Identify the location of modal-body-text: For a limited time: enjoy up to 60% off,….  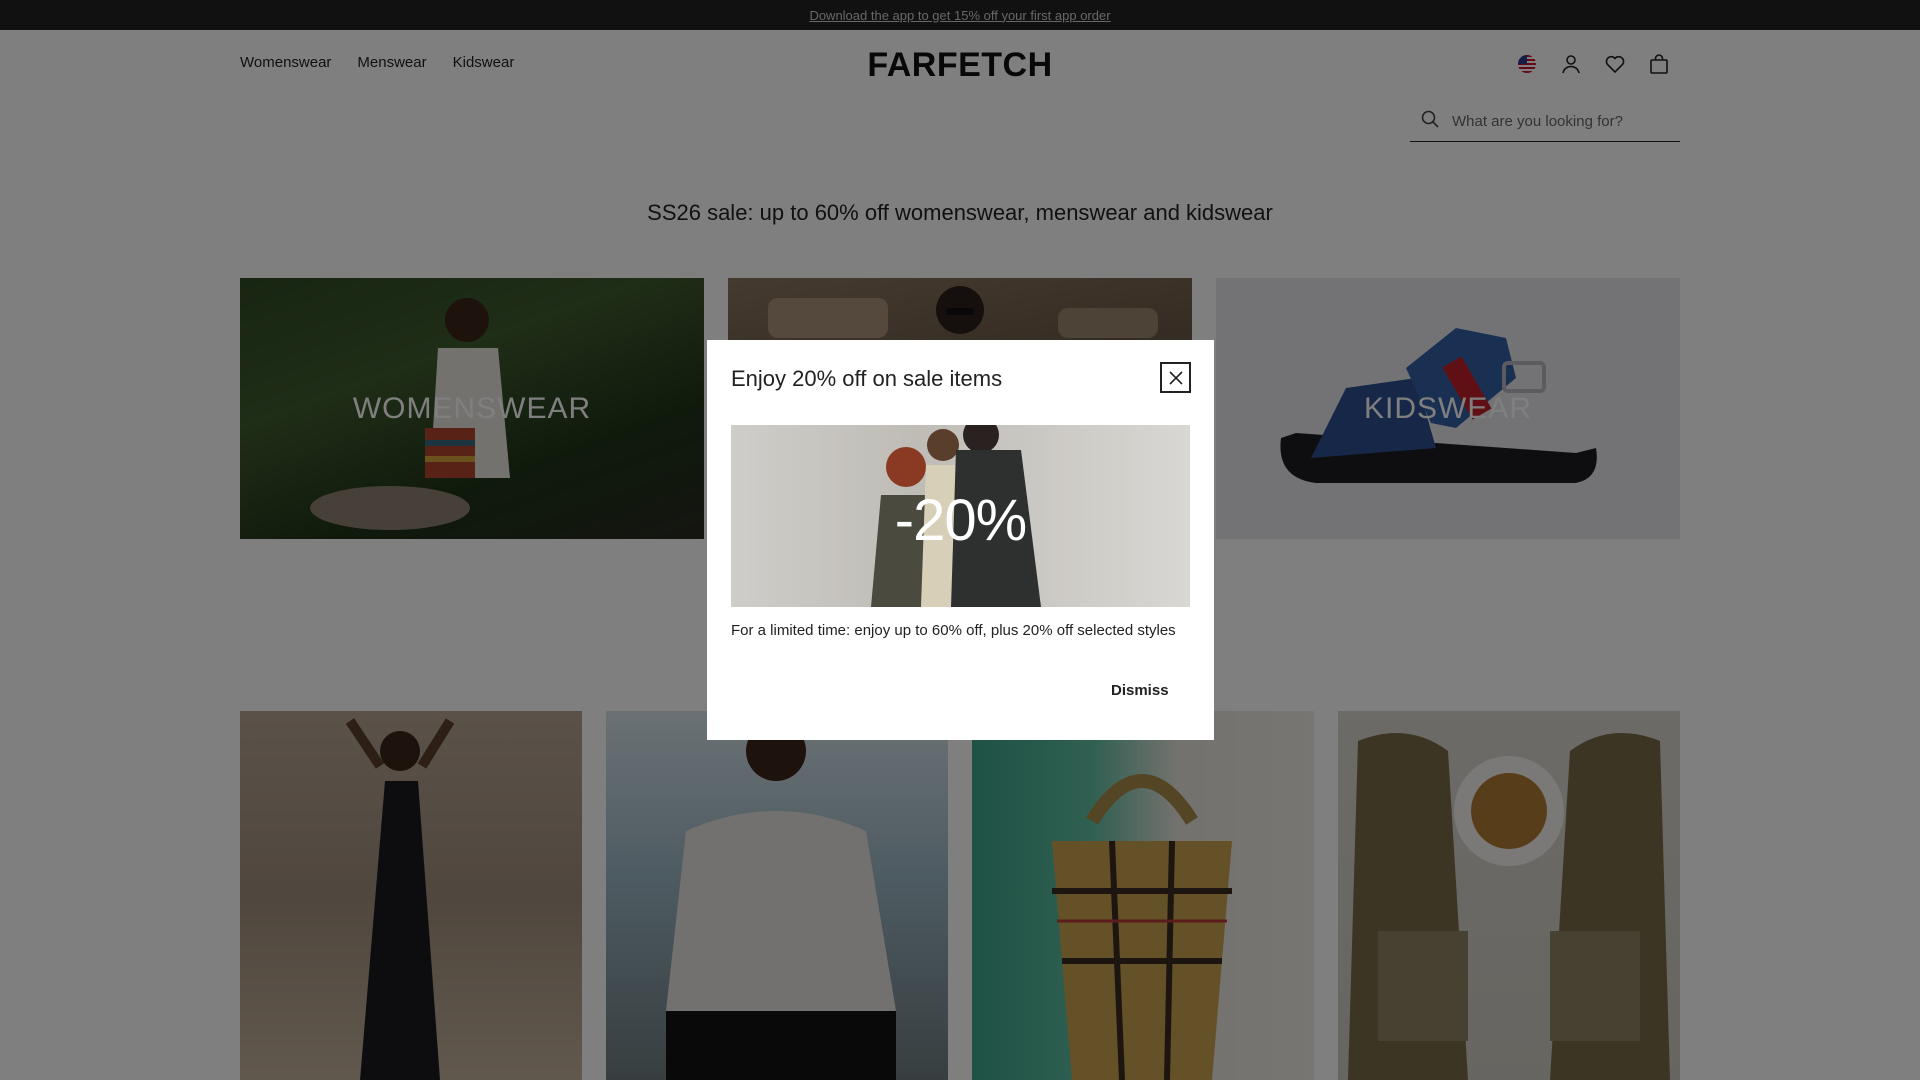
(953, 630).